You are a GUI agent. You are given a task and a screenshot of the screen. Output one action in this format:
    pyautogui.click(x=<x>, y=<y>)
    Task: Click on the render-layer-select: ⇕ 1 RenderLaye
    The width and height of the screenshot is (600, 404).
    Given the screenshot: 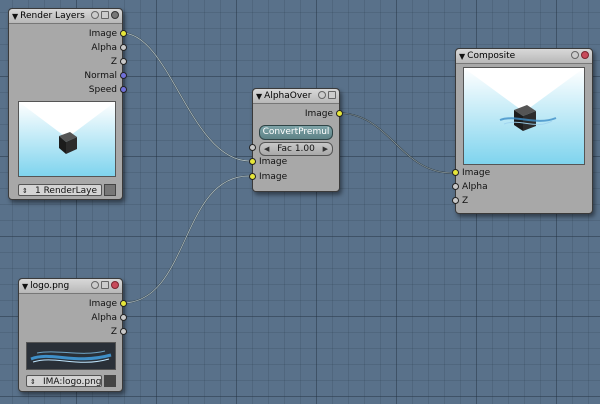 What is the action you would take?
    pyautogui.click(x=60, y=190)
    